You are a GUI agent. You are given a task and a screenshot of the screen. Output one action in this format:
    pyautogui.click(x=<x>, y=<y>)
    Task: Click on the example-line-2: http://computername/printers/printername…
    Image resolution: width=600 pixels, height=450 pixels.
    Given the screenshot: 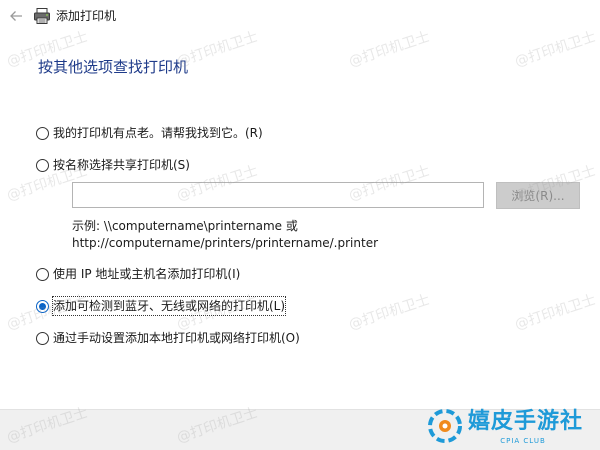 What is the action you would take?
    pyautogui.click(x=225, y=243)
    